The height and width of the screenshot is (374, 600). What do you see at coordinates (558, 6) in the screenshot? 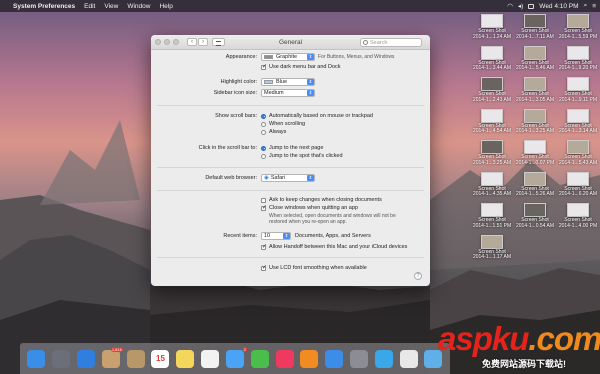
I see `clock: Wed 4:10 PM` at bounding box center [558, 6].